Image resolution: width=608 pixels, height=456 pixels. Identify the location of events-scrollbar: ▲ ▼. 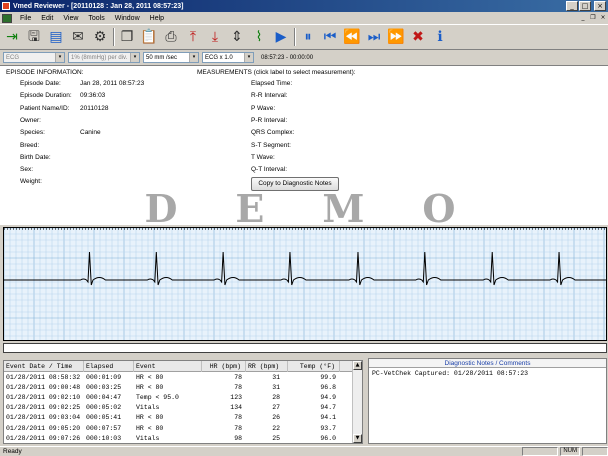
(357, 402).